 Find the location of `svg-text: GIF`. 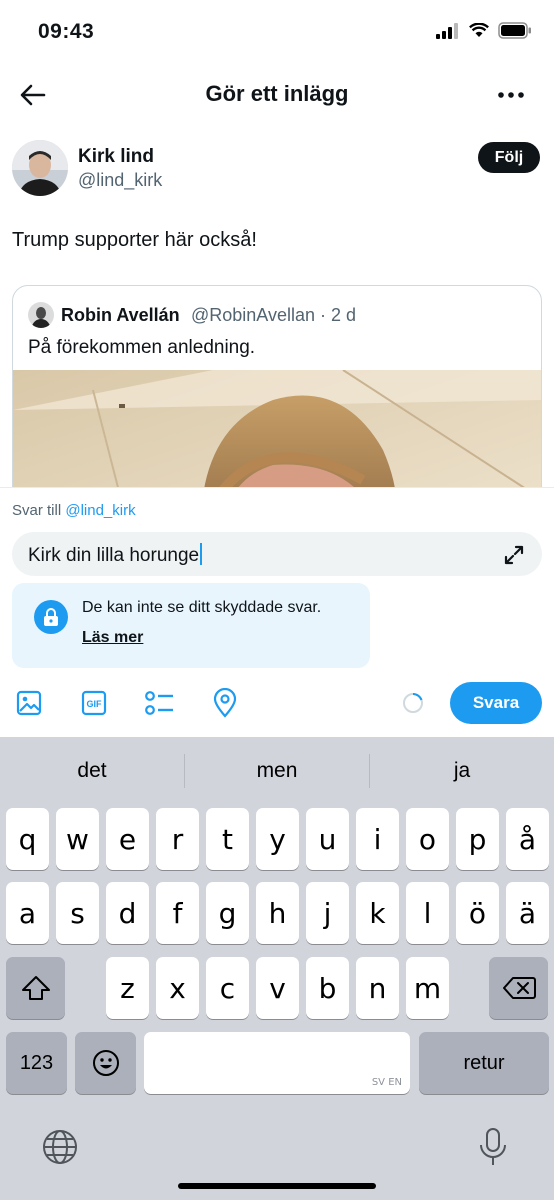

svg-text: GIF is located at coordinates (95, 704).